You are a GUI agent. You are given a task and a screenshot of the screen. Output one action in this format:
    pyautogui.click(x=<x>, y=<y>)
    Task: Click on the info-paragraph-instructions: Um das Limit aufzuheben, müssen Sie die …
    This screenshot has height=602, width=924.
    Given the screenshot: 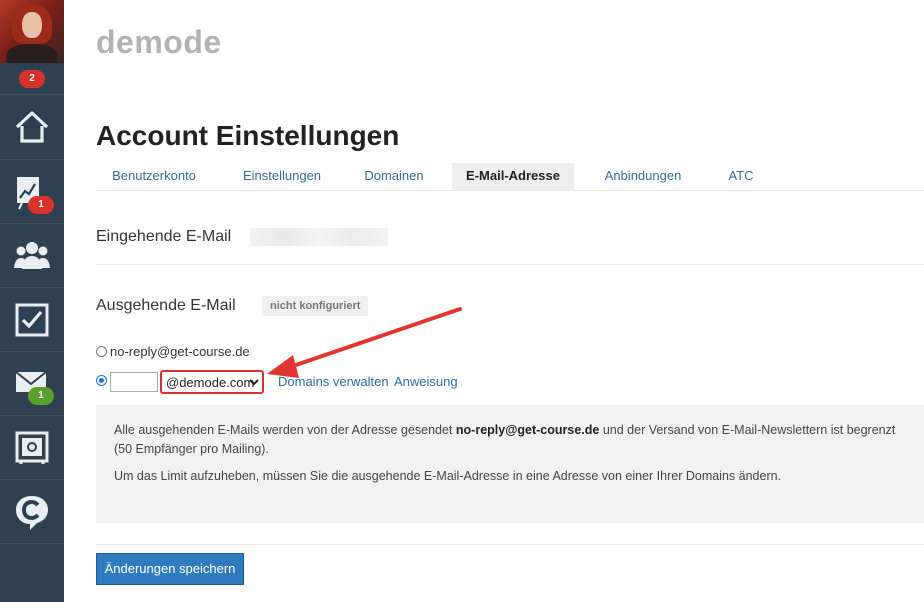 What is the action you would take?
    pyautogui.click(x=448, y=476)
    